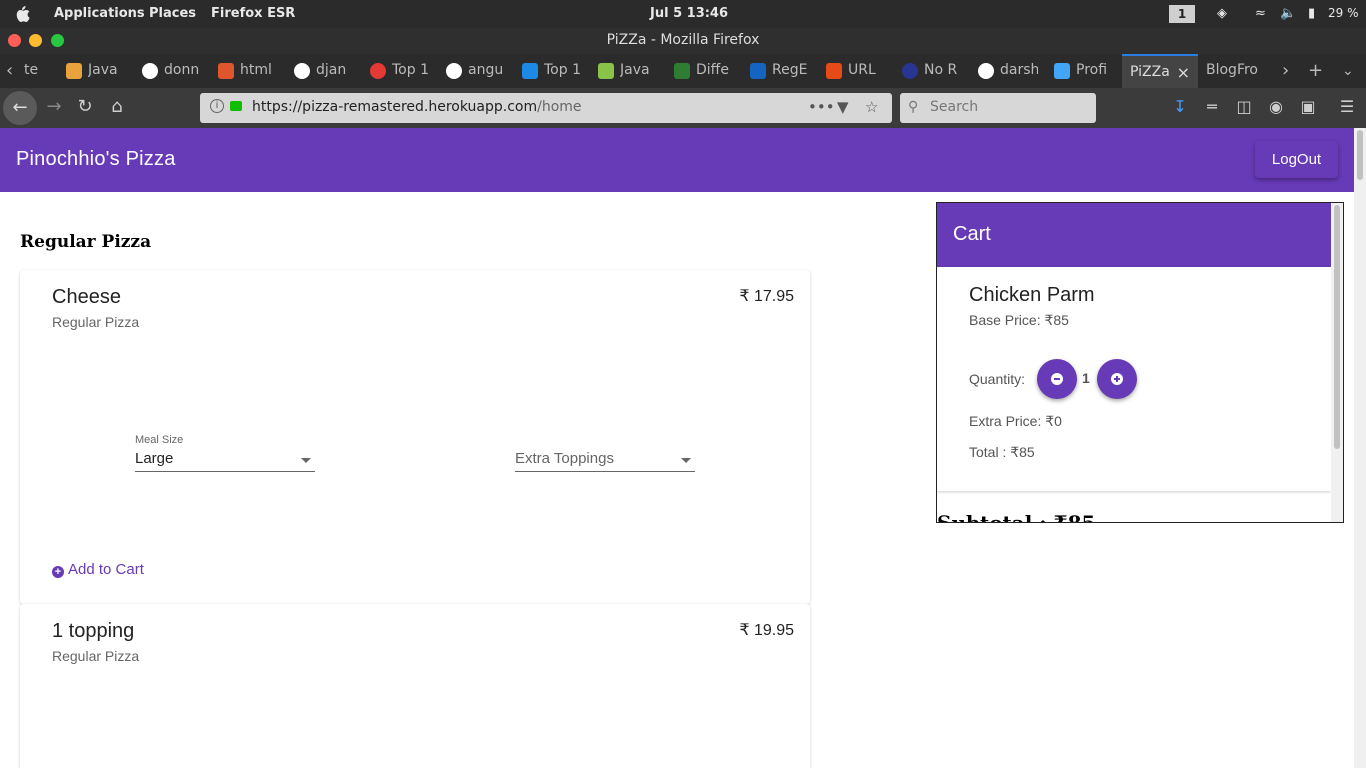  Describe the element at coordinates (1180, 106) in the screenshot. I see `downloads-icon: ↧` at that location.